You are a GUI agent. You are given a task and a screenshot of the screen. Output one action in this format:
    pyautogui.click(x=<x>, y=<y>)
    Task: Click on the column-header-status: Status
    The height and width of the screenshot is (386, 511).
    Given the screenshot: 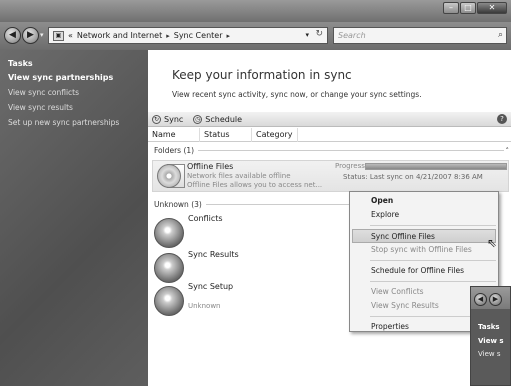 What is the action you would take?
    pyautogui.click(x=226, y=134)
    